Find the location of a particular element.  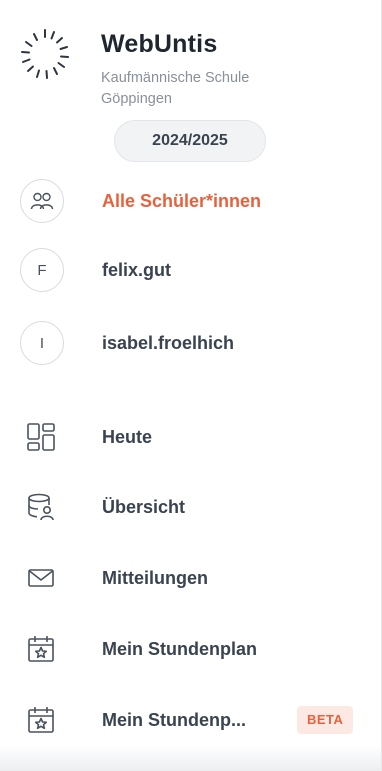

people-item-isabel-froelhich: I isabel.froelhich is located at coordinates (191, 343).